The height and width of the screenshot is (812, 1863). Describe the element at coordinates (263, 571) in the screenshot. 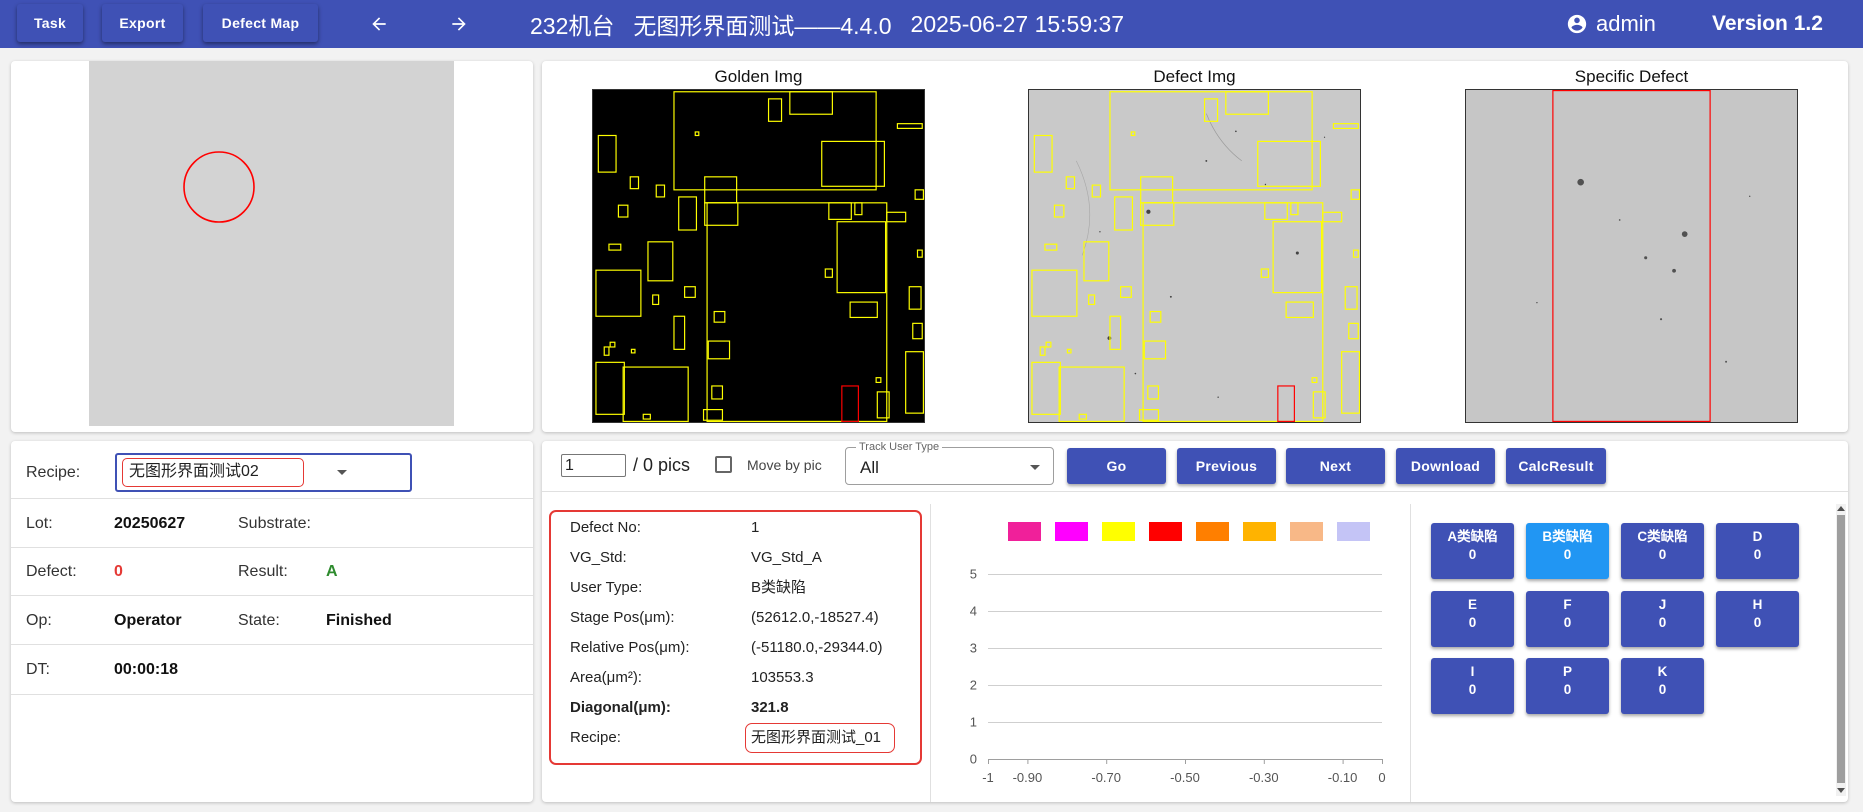

I see `result-label: Result:` at that location.